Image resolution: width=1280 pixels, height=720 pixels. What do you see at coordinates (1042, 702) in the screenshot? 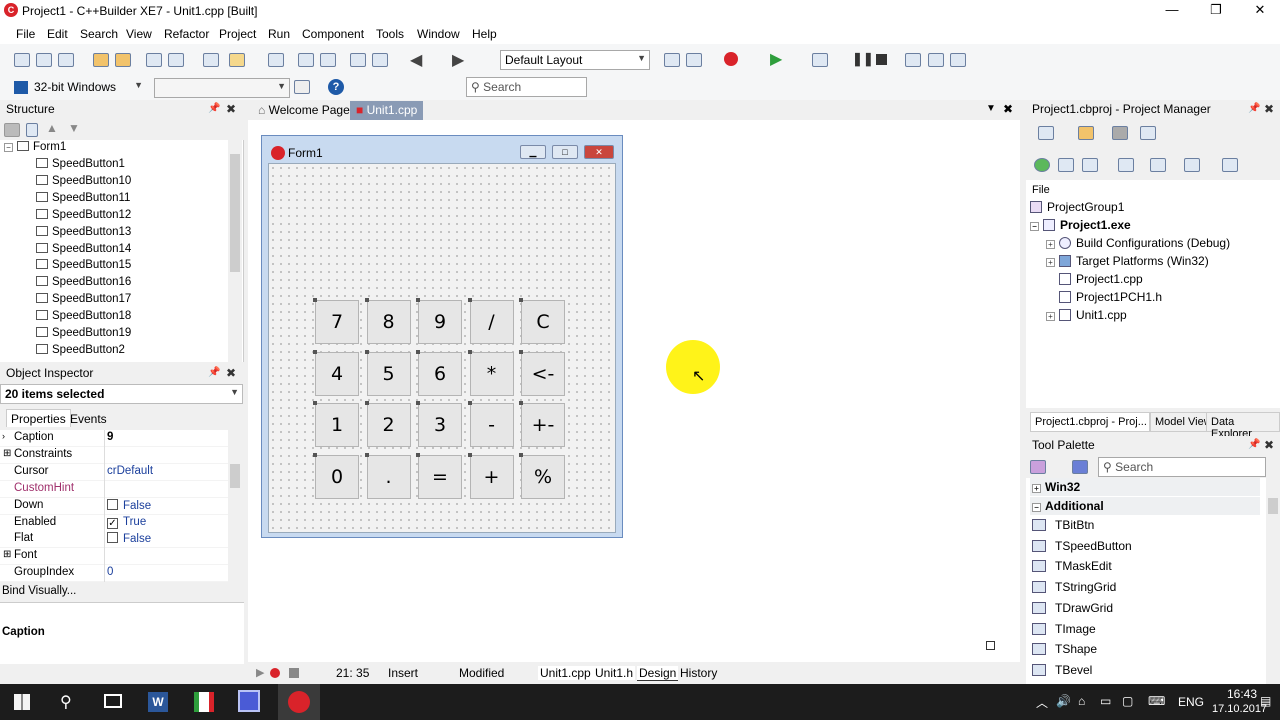
I see `chevron-up-icon: ︿` at bounding box center [1042, 702].